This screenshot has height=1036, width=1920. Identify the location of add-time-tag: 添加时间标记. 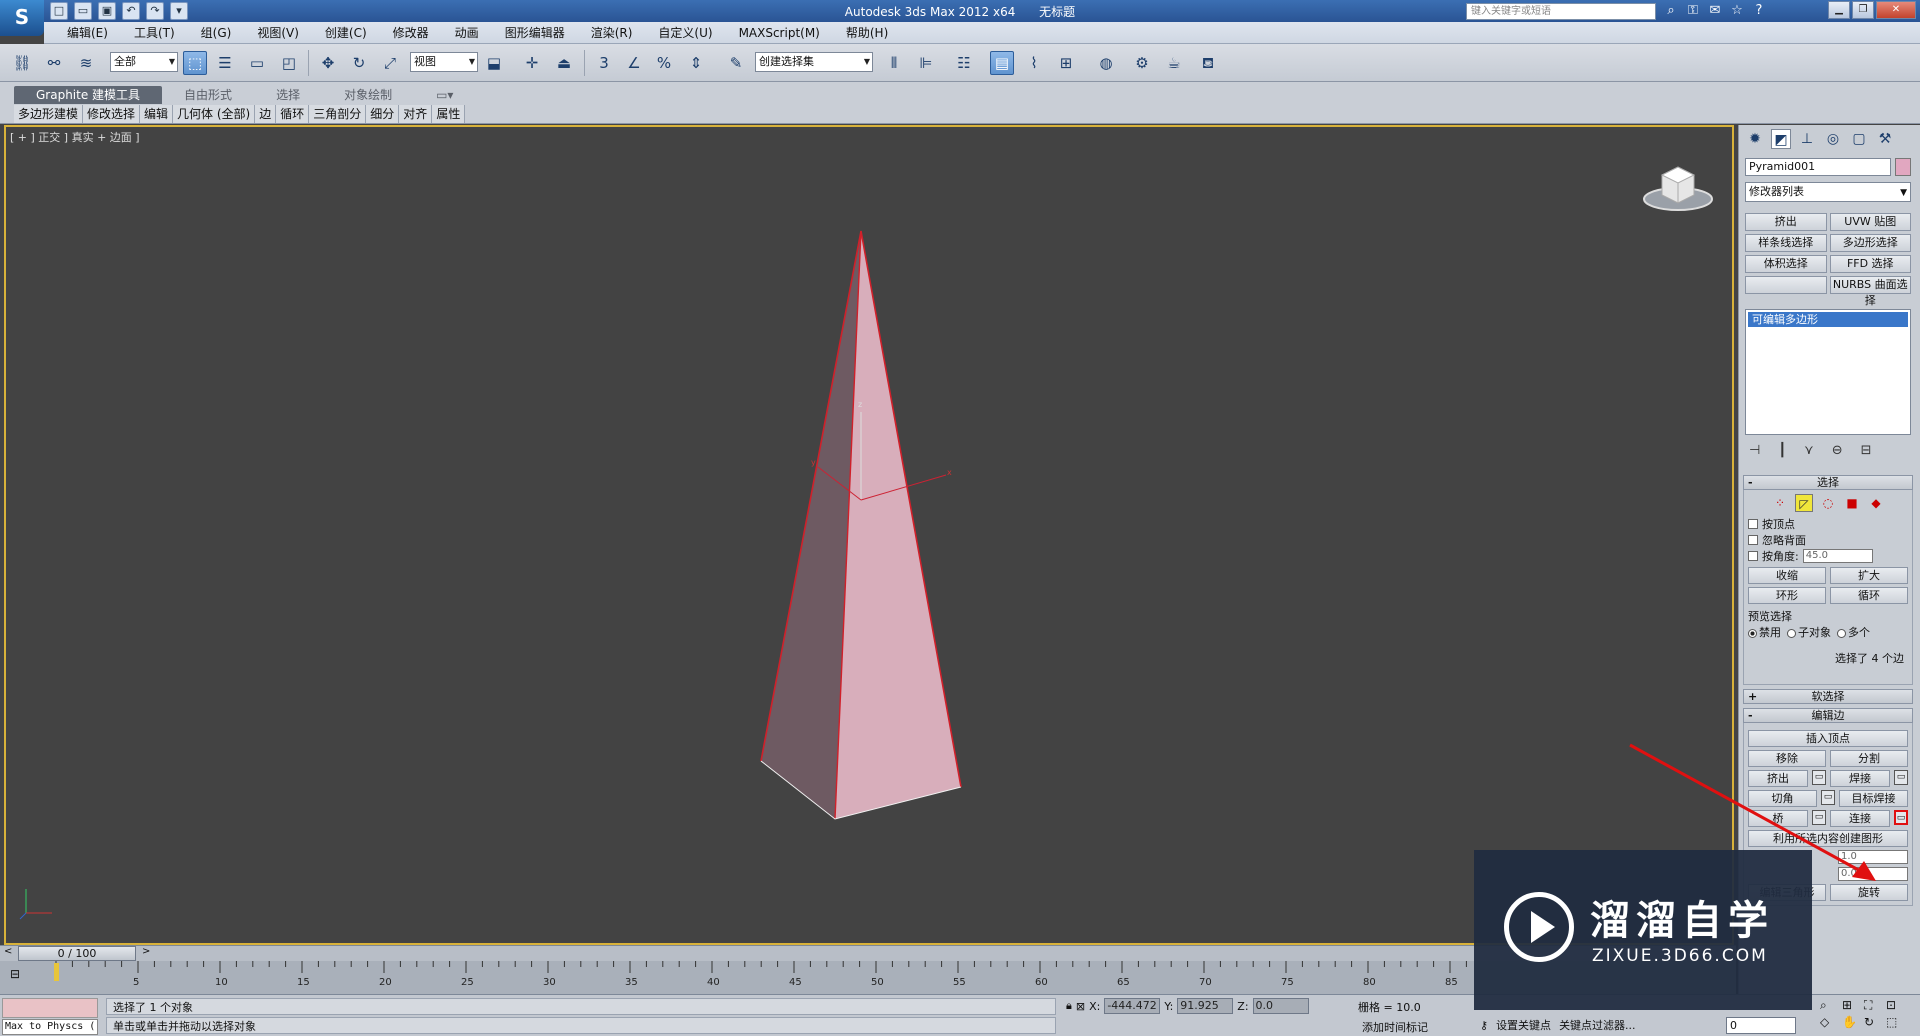
(1395, 1027).